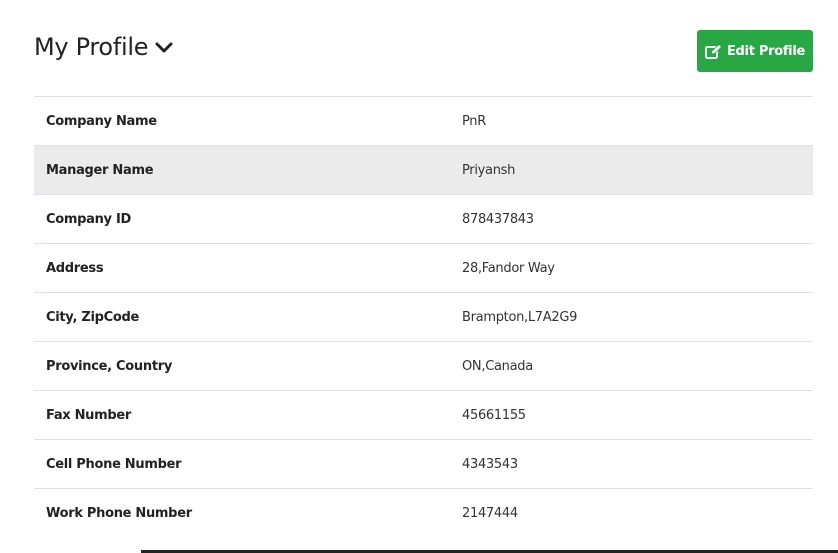 This screenshot has height=553, width=838. Describe the element at coordinates (100, 170) in the screenshot. I see `row-label: Manager Name` at that location.